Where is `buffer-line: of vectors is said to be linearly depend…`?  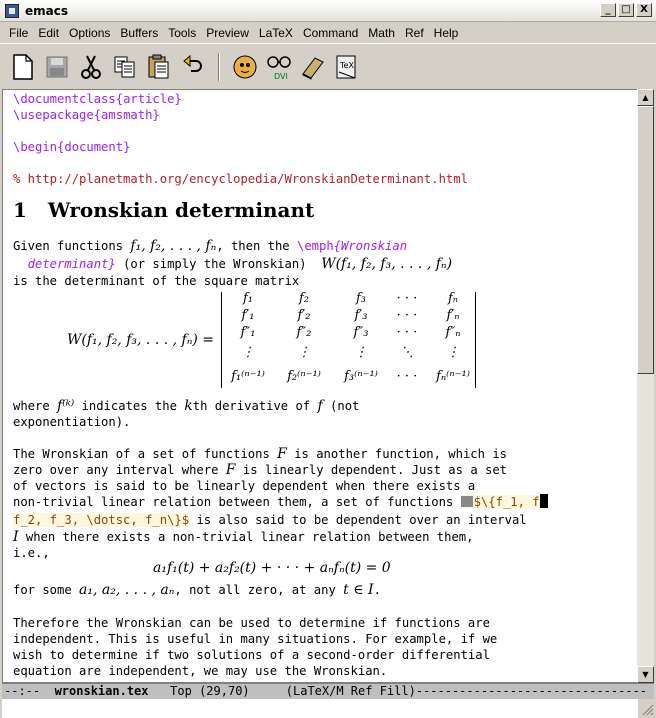 buffer-line: of vectors is said to be linearly depend… is located at coordinates (244, 486).